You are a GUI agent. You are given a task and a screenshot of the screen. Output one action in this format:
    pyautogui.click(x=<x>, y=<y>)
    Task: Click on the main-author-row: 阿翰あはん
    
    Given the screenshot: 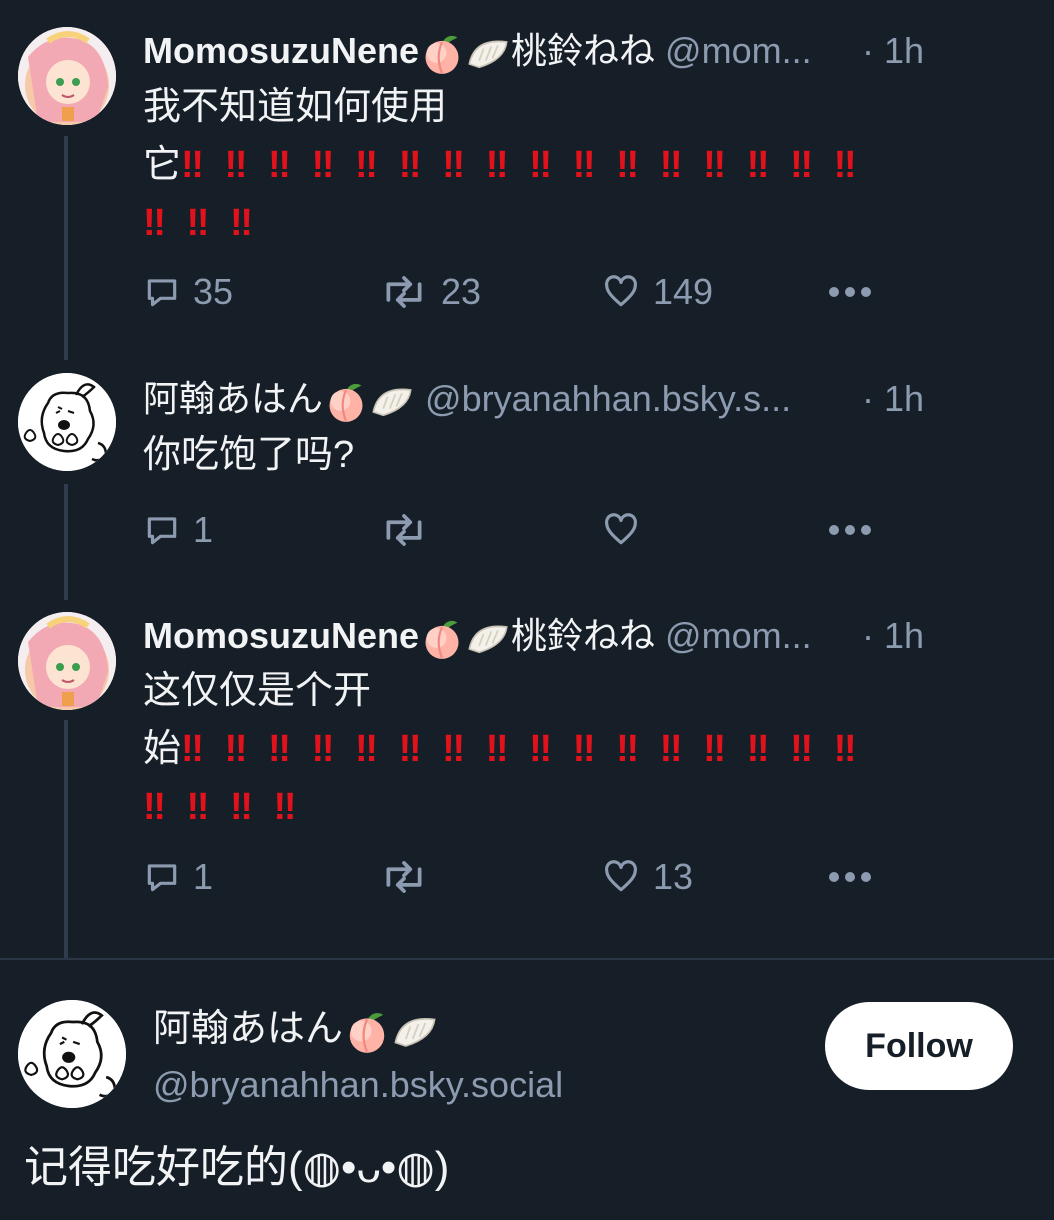 What is the action you would take?
    pyautogui.click(x=296, y=1029)
    